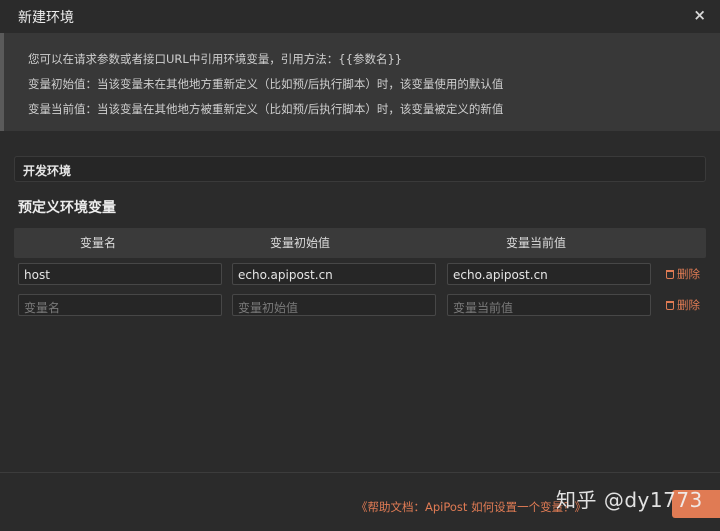  What do you see at coordinates (360, 169) in the screenshot?
I see `env-name-field: 开发环境` at bounding box center [360, 169].